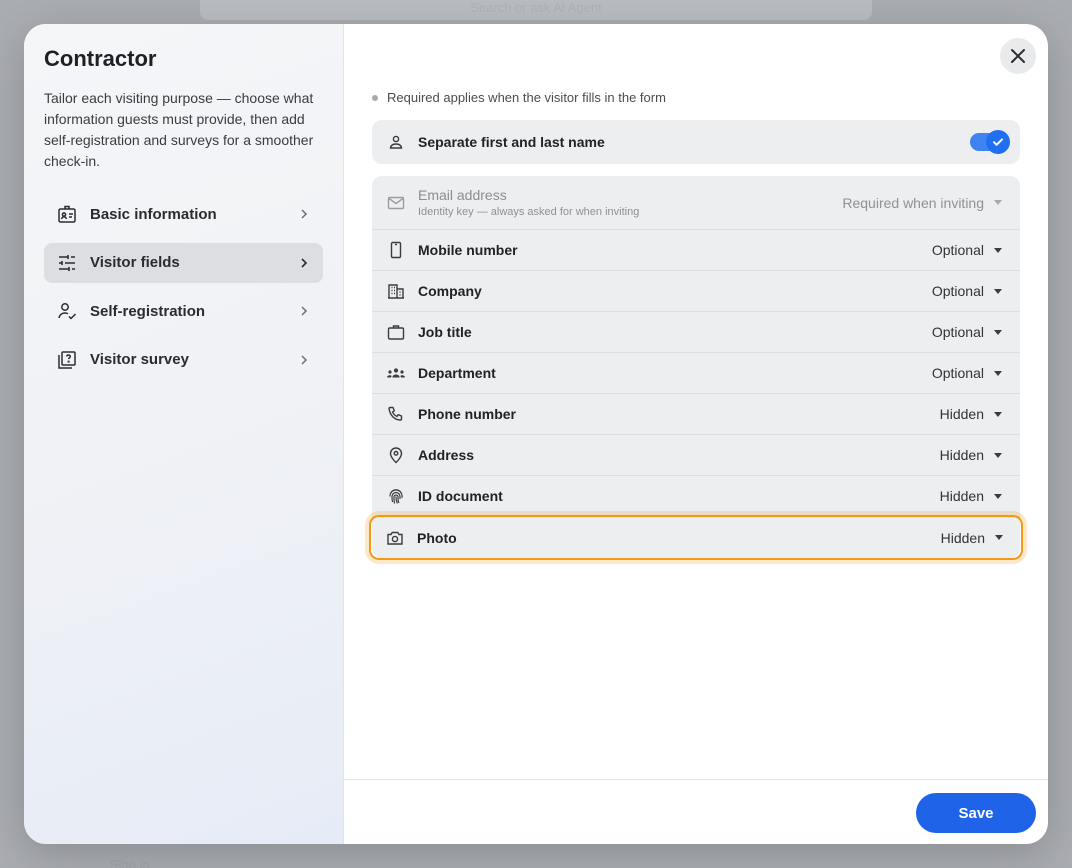 The image size is (1072, 868). I want to click on sidebar-item-basic-information: Basic information, so click(183, 214).